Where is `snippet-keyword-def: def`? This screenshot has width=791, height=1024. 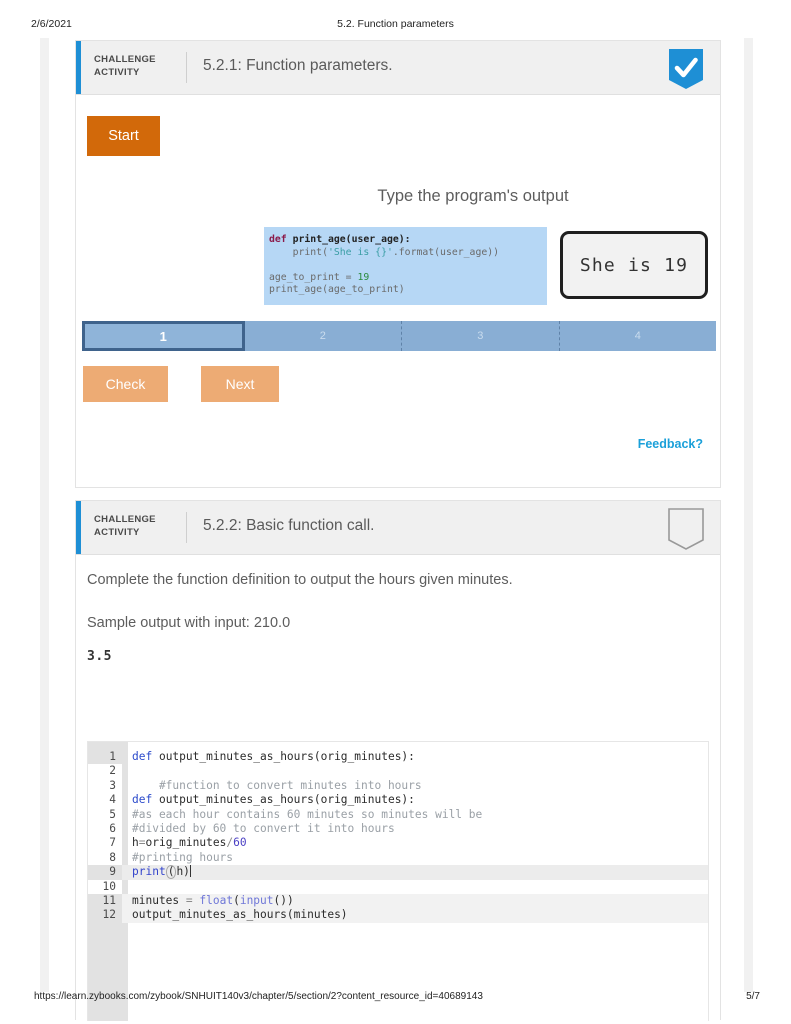 snippet-keyword-def: def is located at coordinates (278, 239).